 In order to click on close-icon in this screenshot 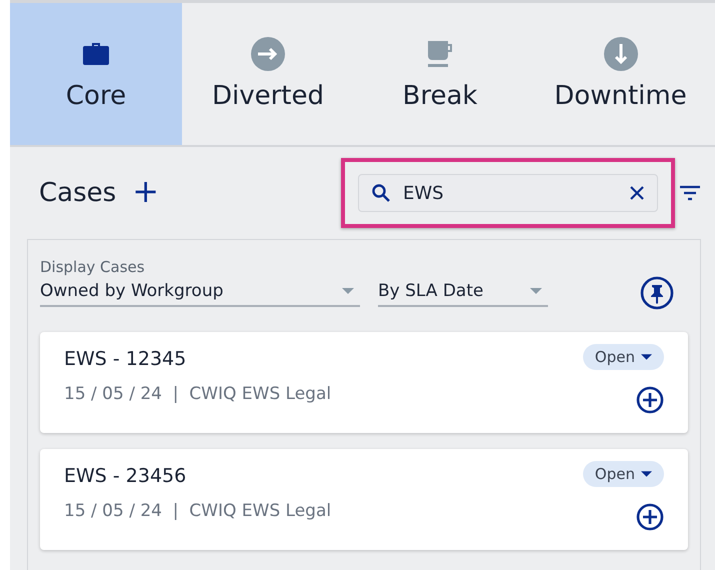, I will do `click(637, 193)`.